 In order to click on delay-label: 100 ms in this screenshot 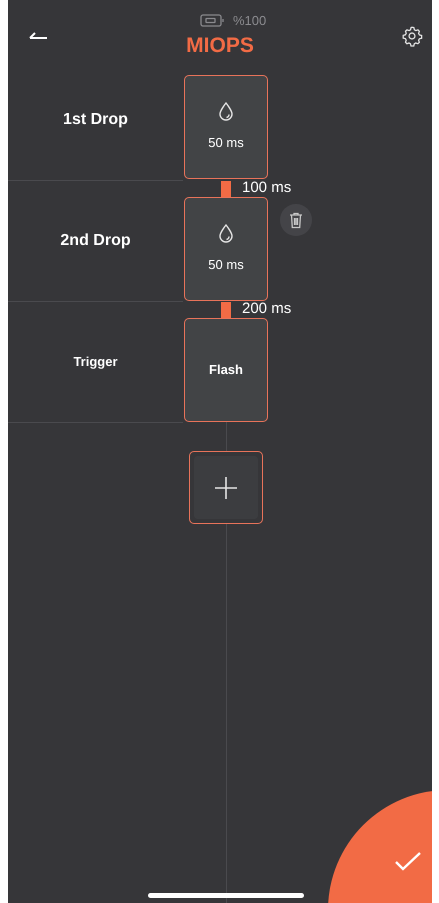, I will do `click(267, 188)`.